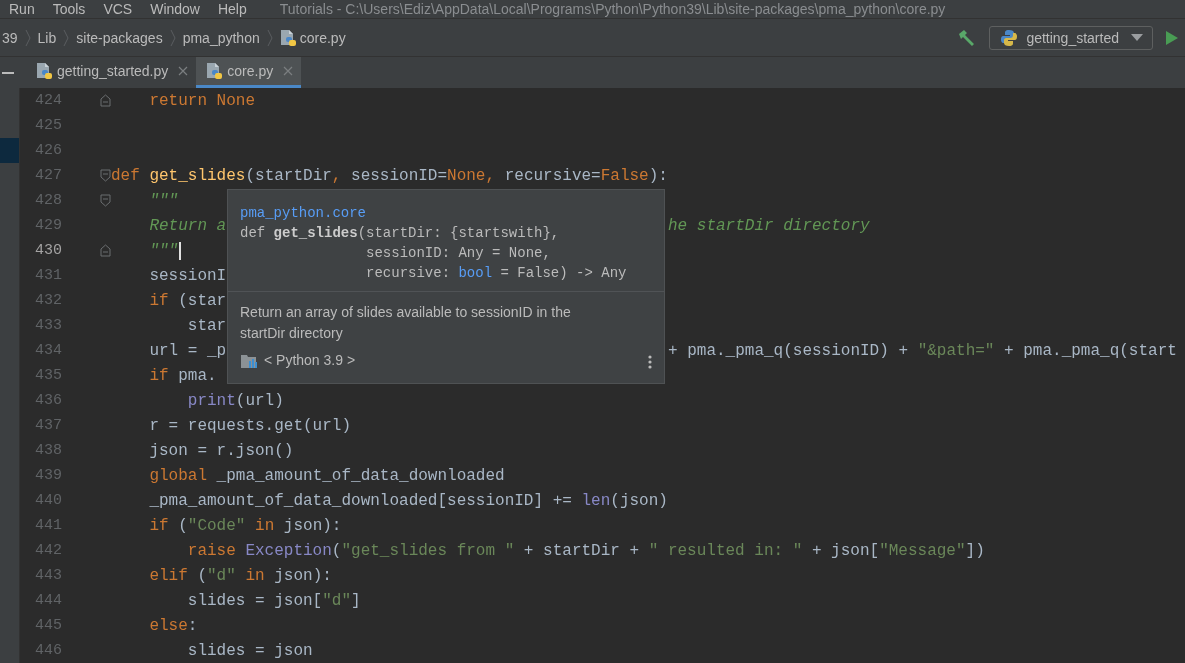  Describe the element at coordinates (48, 500) in the screenshot. I see `line-number: 440` at that location.